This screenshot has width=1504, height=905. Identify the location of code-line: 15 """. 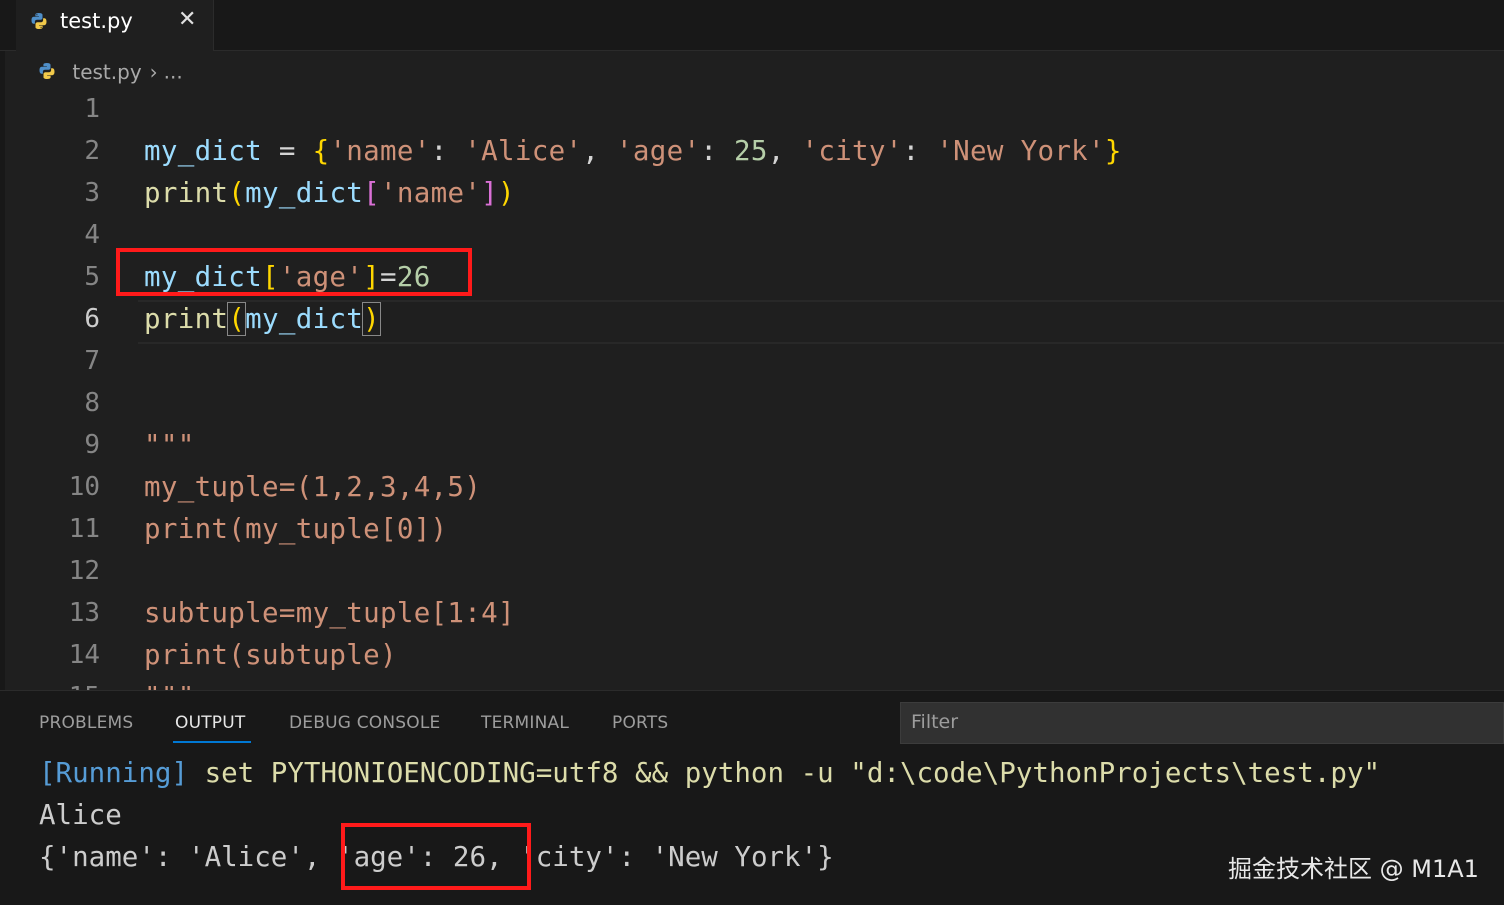
(752, 684).